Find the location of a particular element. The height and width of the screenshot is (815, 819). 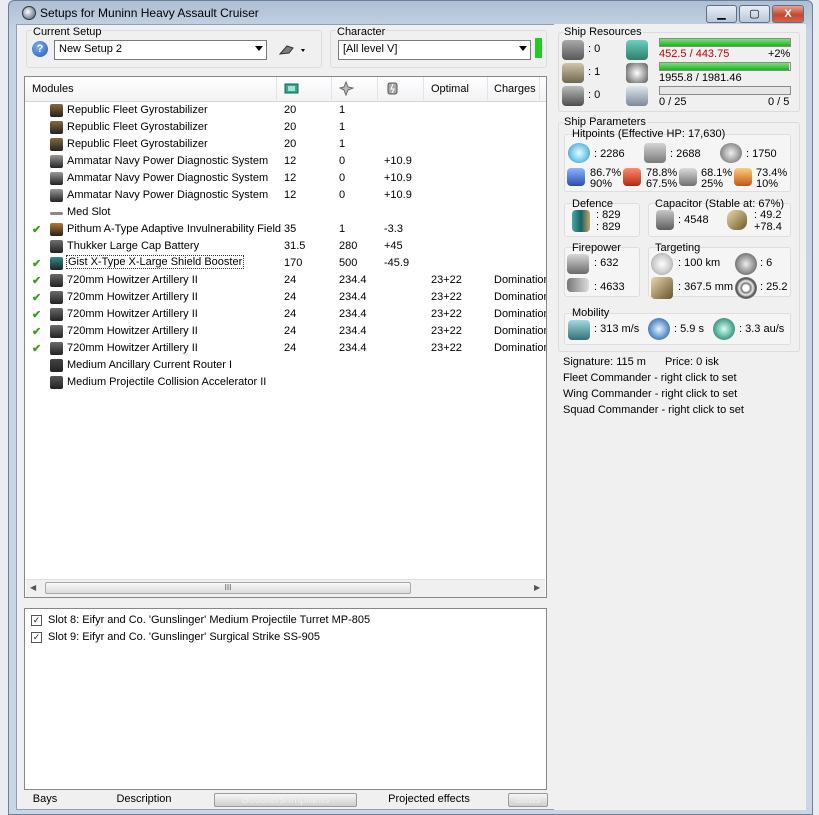

explosive-resist-armor: 10% is located at coordinates (767, 184).